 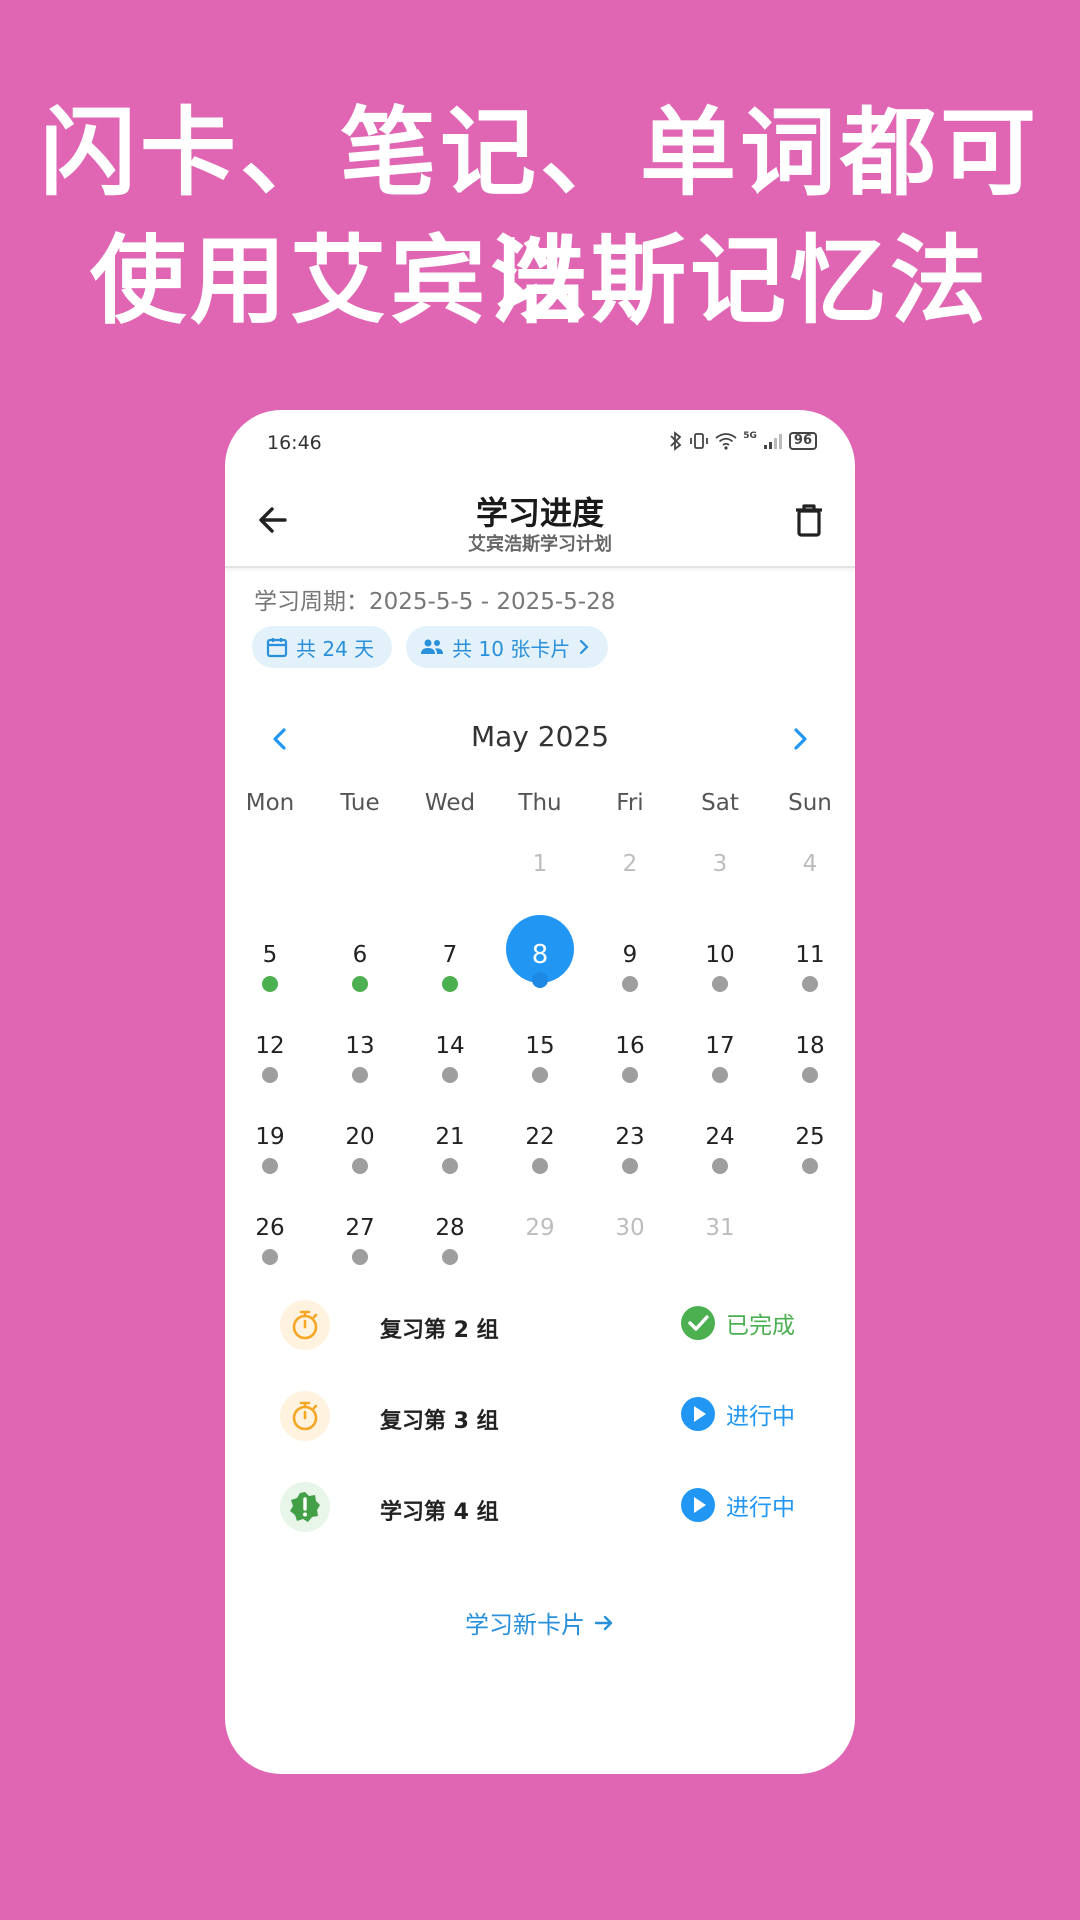 I want to click on calendar-day: 17, so click(x=720, y=1077).